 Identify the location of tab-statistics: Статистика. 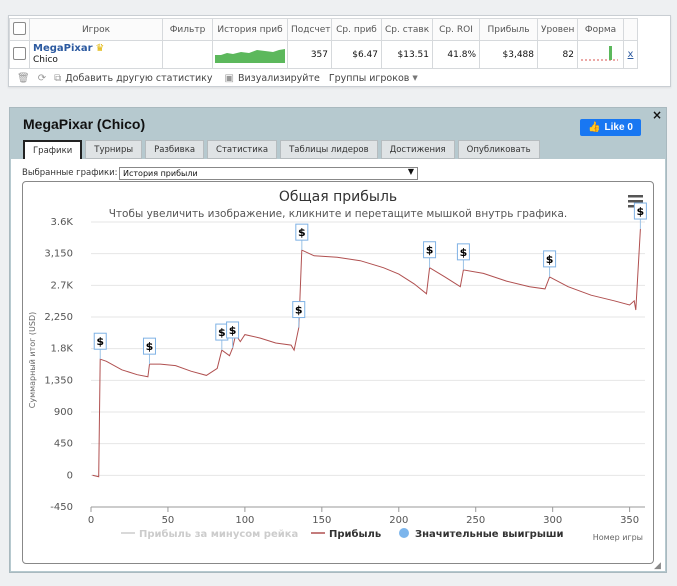
(242, 149).